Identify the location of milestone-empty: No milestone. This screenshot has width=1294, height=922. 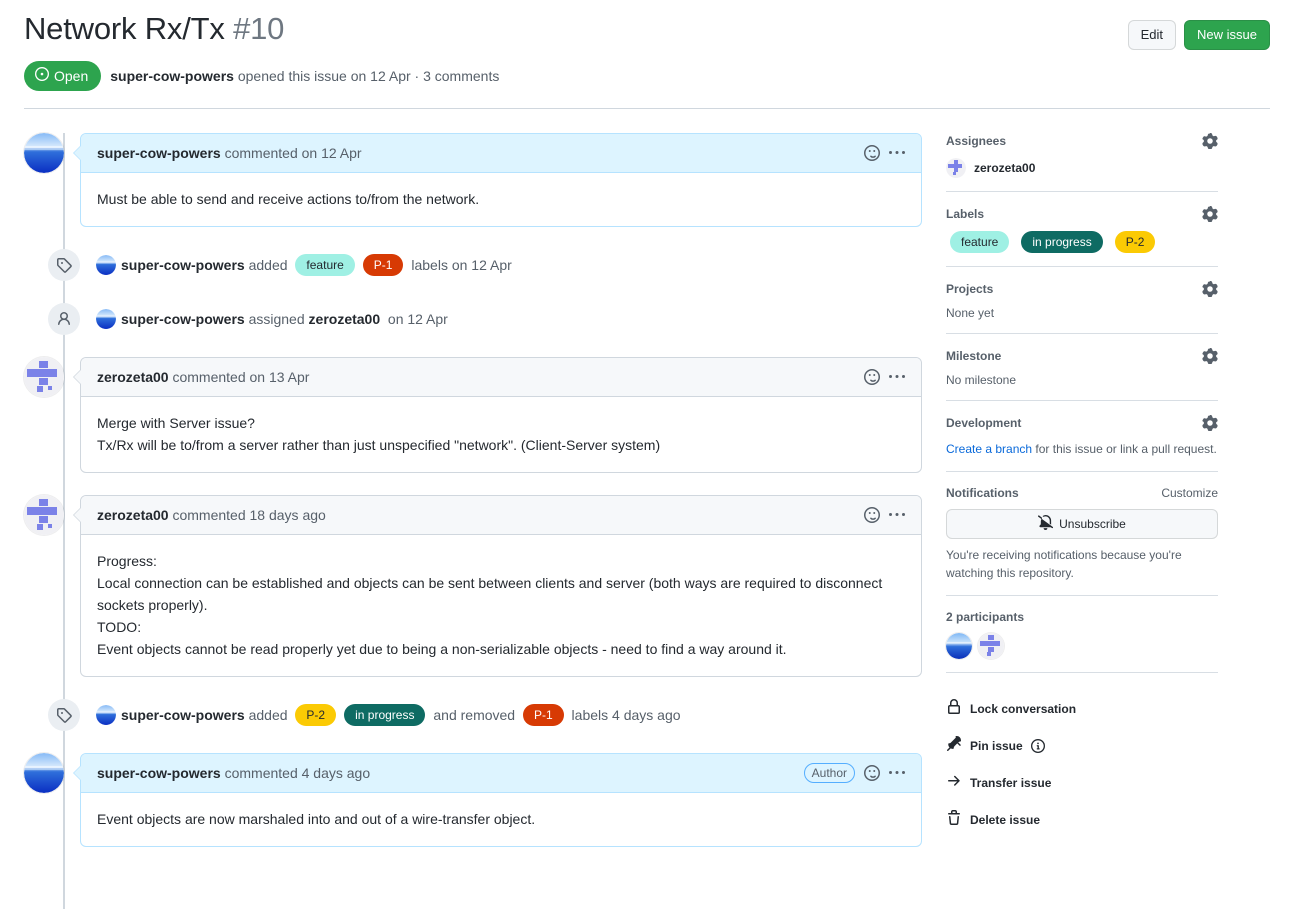
(981, 380).